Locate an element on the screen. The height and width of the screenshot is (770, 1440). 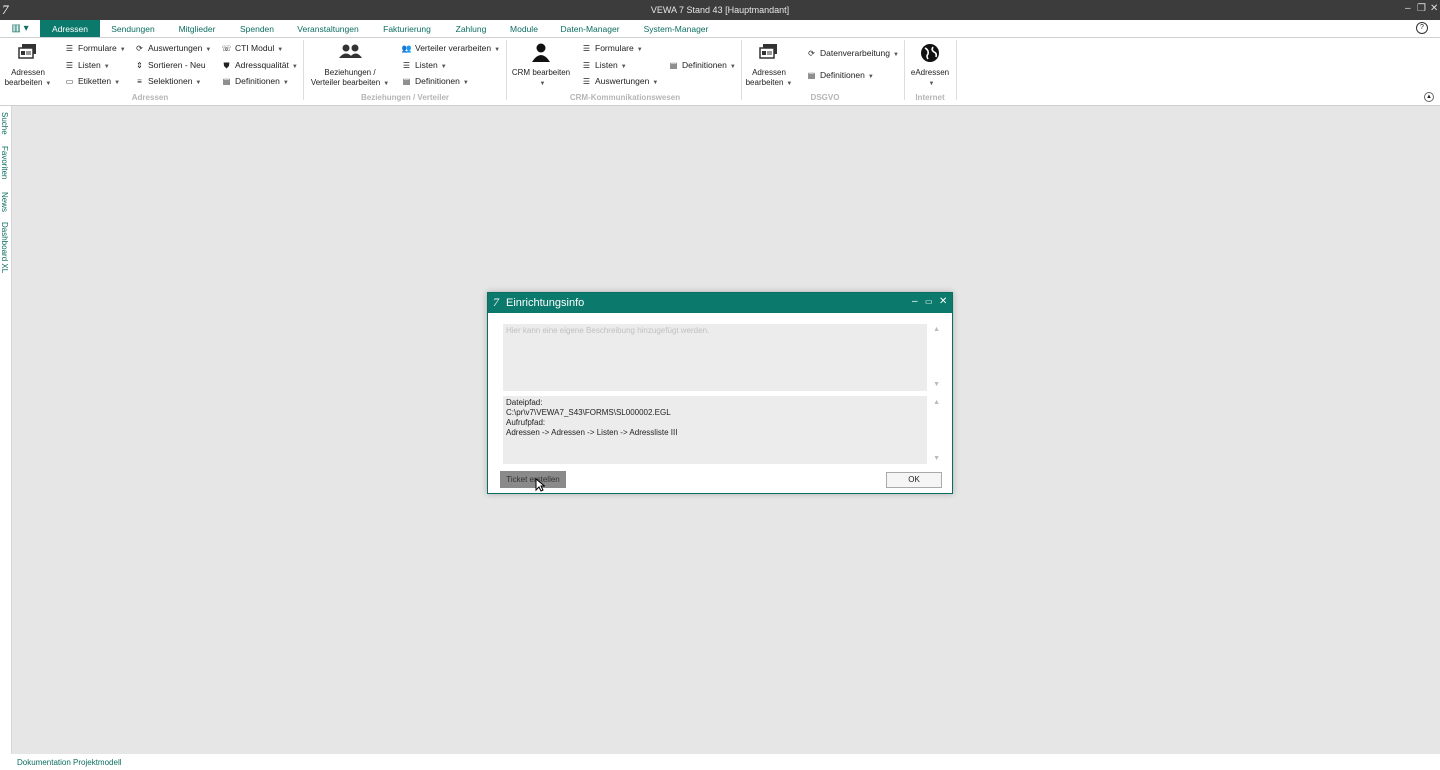
collapse-ribbon-icon: ▲ is located at coordinates (1429, 97).